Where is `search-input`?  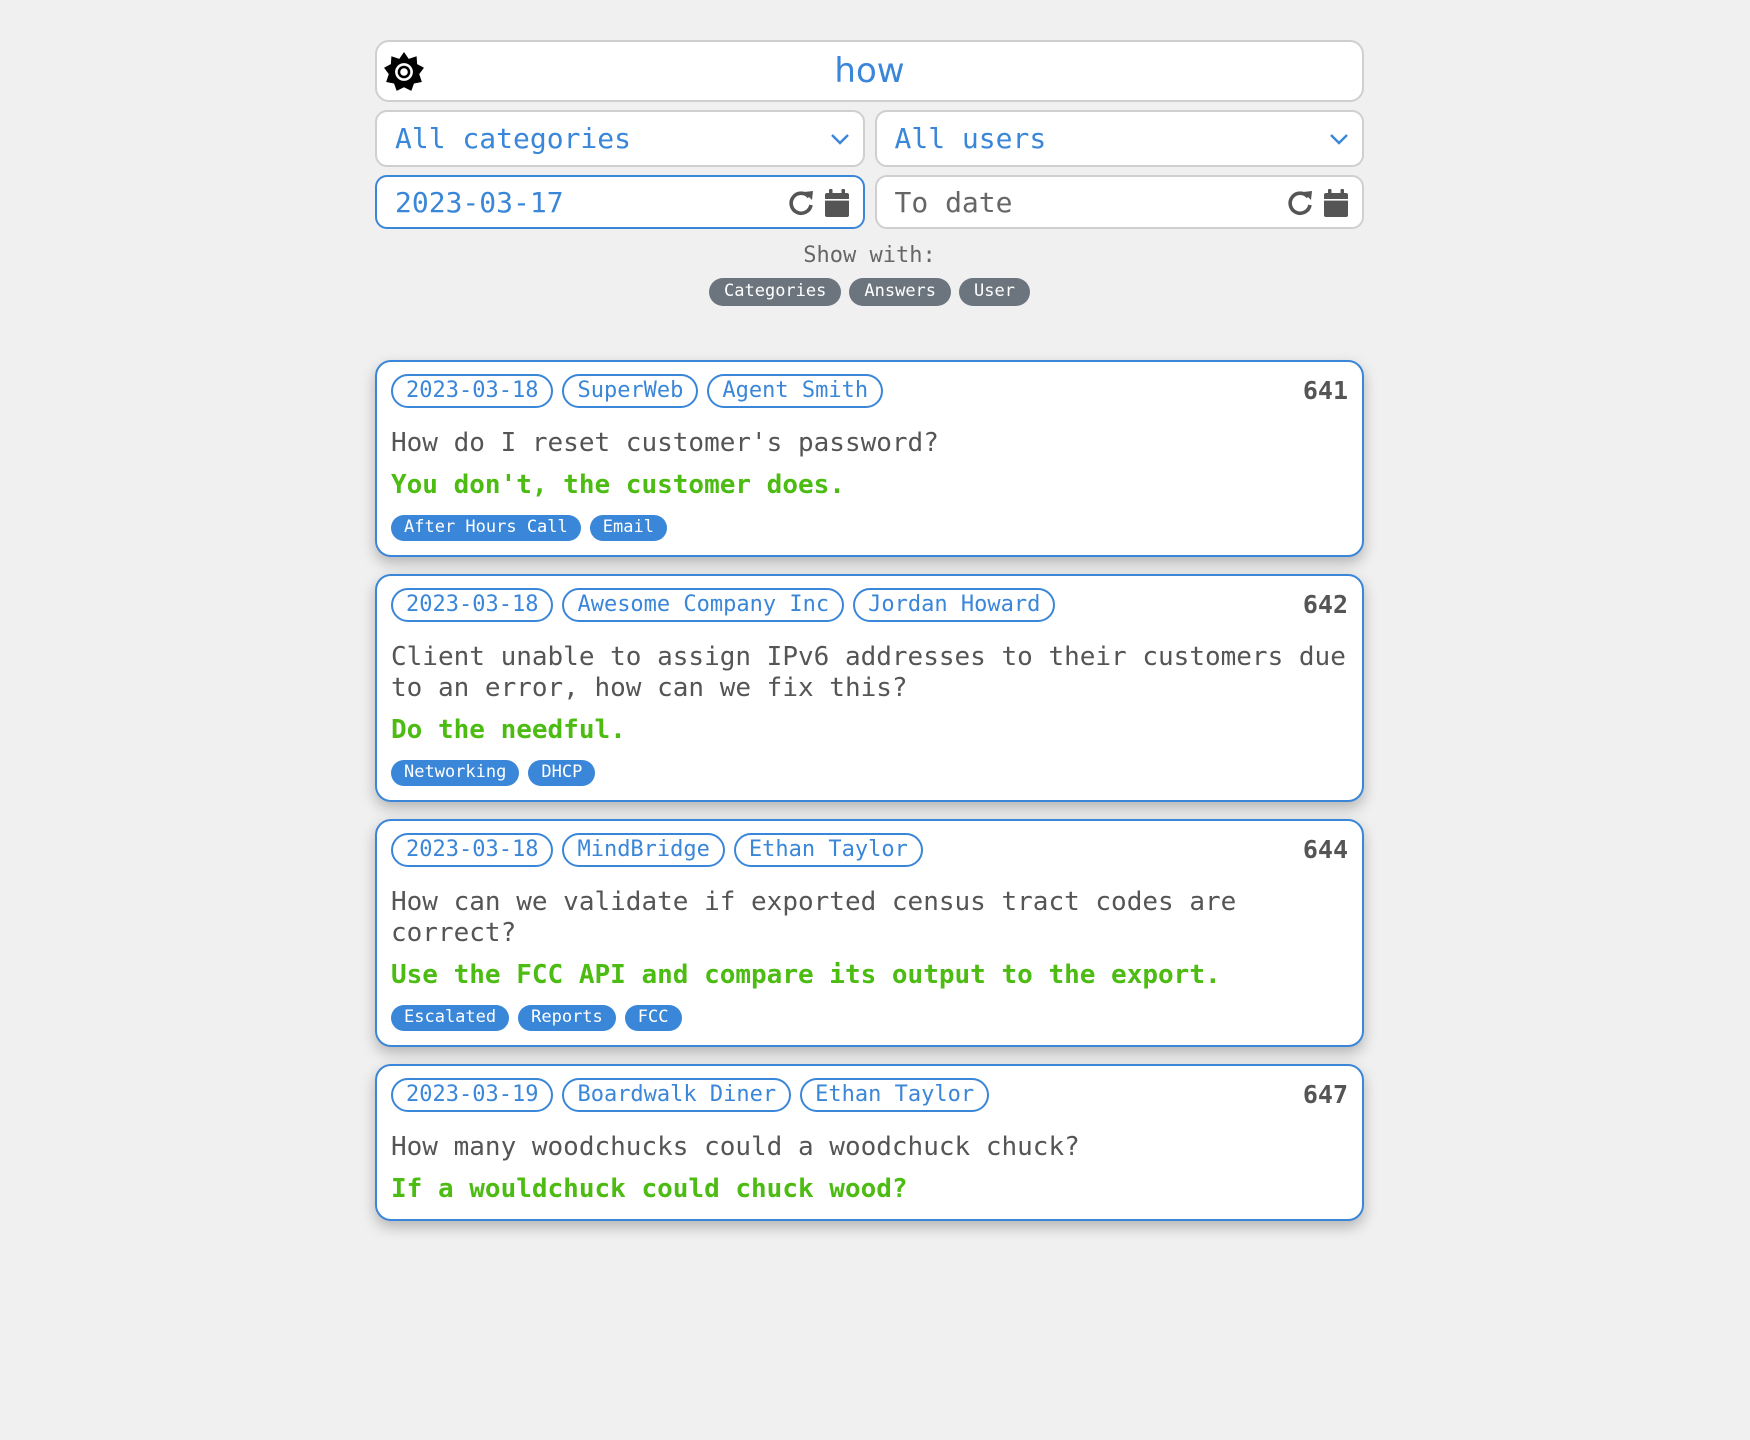 search-input is located at coordinates (869, 71).